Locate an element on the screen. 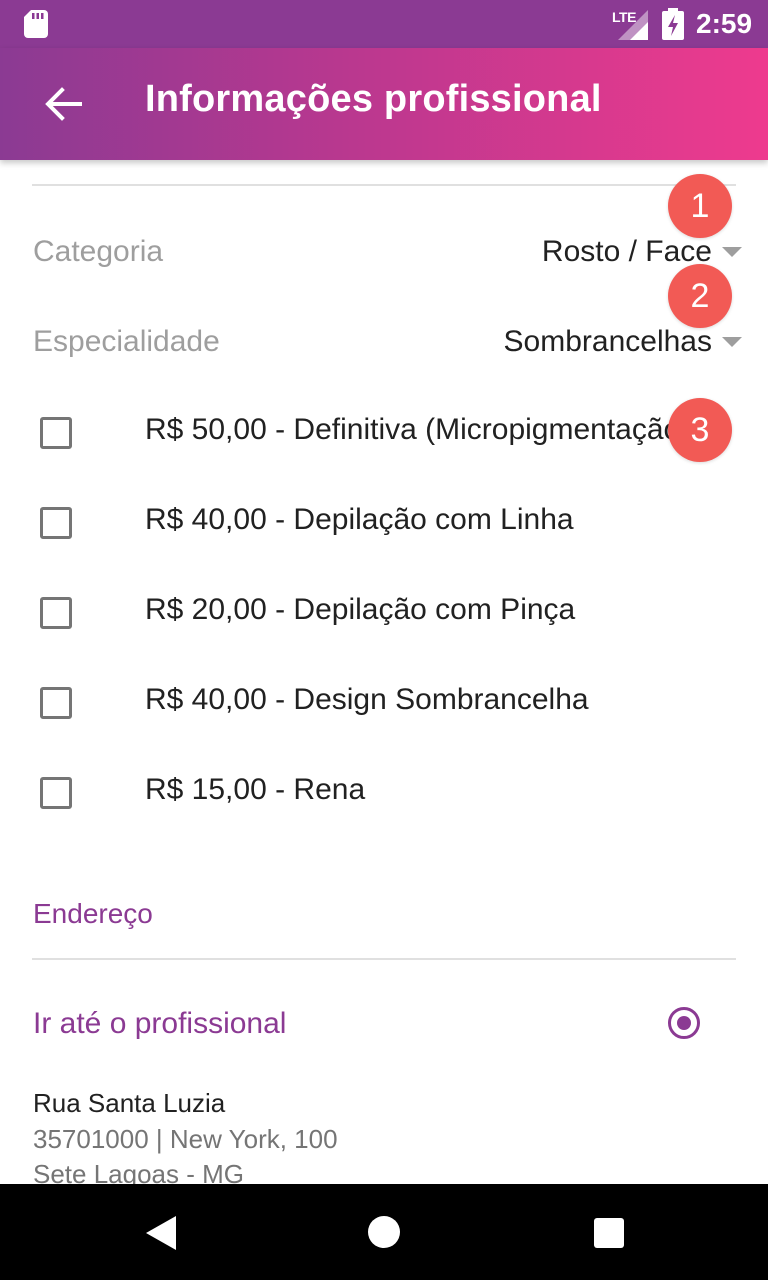 This screenshot has width=768, height=1280. category-dropdown: Rosto / Face is located at coordinates (641, 252).